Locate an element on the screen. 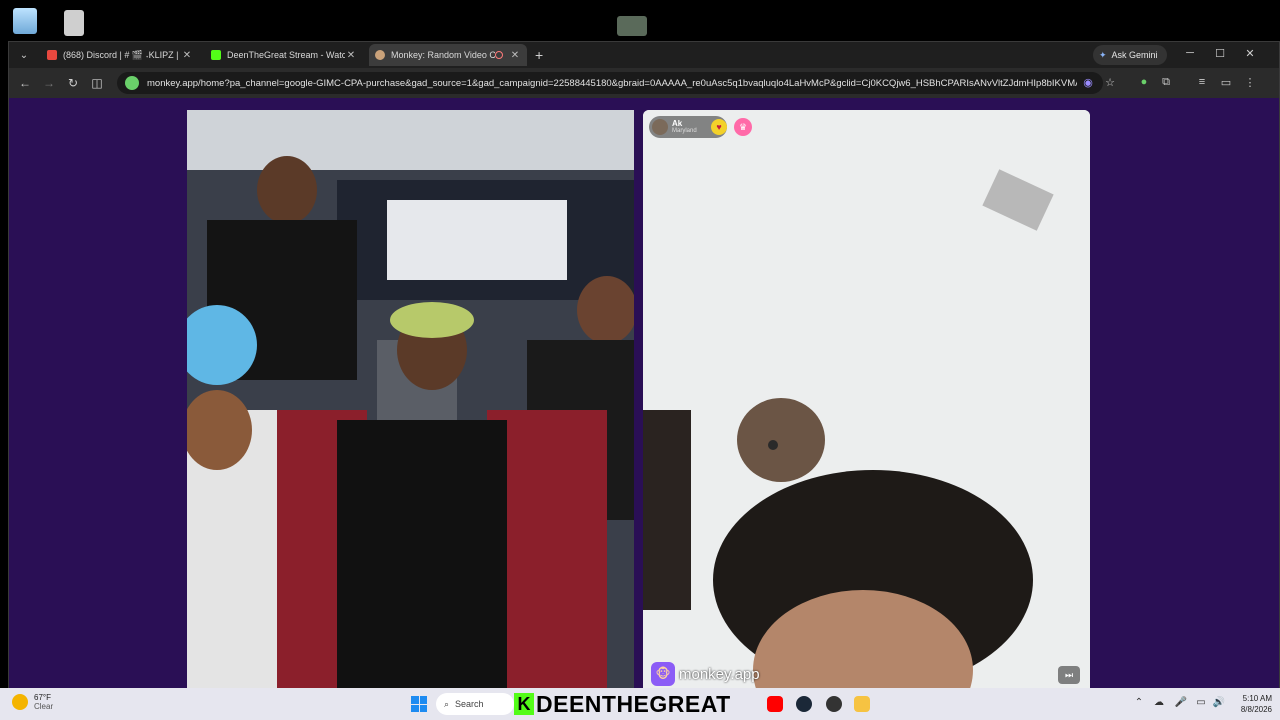 This screenshot has height=720, width=1280. clock-time: 5:10 AM is located at coordinates (1257, 698).